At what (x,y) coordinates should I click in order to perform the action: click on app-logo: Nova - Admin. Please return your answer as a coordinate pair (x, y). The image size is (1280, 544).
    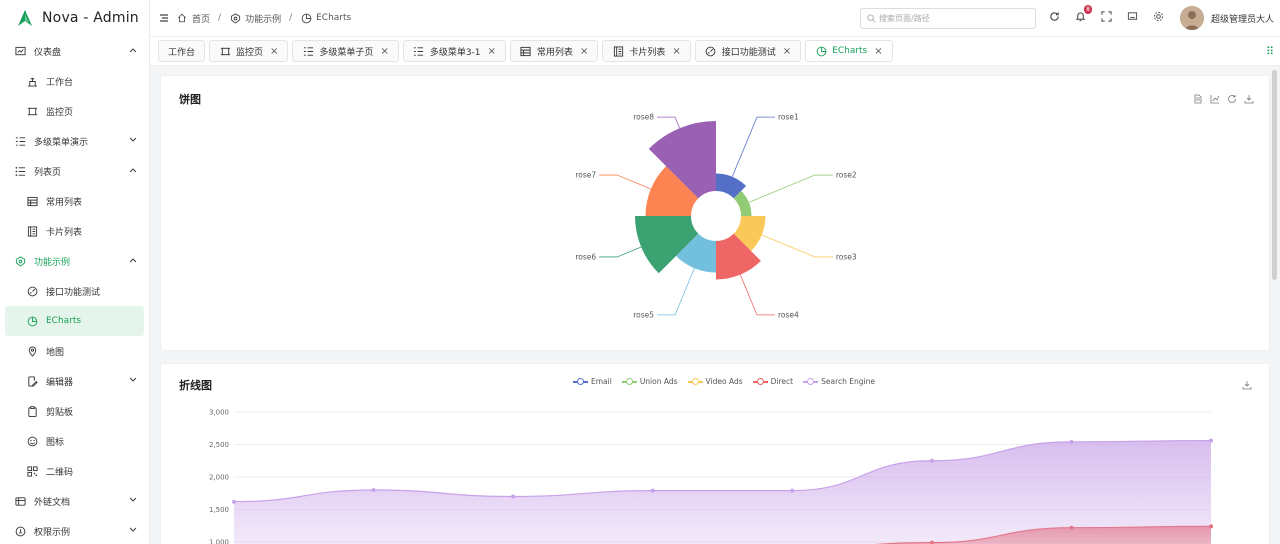
    Looking at the image, I should click on (74, 18).